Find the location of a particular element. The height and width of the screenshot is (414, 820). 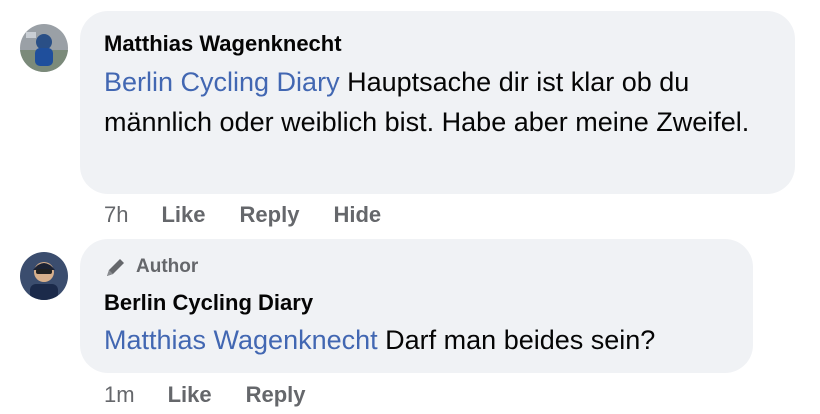

comment-author: Berlin Cycling Diary is located at coordinates (416, 303).